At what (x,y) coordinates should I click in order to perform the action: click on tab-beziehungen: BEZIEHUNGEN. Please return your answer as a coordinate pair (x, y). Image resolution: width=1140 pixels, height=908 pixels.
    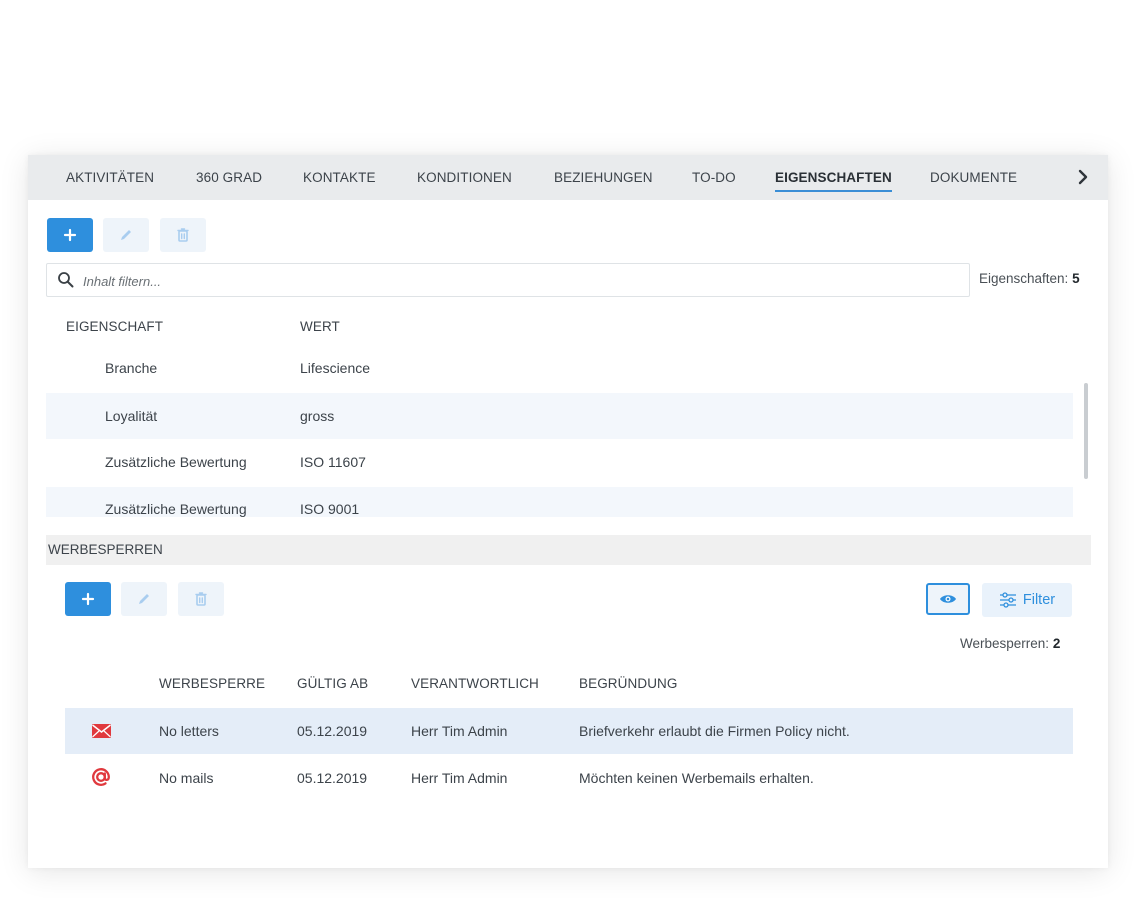
    Looking at the image, I should click on (603, 177).